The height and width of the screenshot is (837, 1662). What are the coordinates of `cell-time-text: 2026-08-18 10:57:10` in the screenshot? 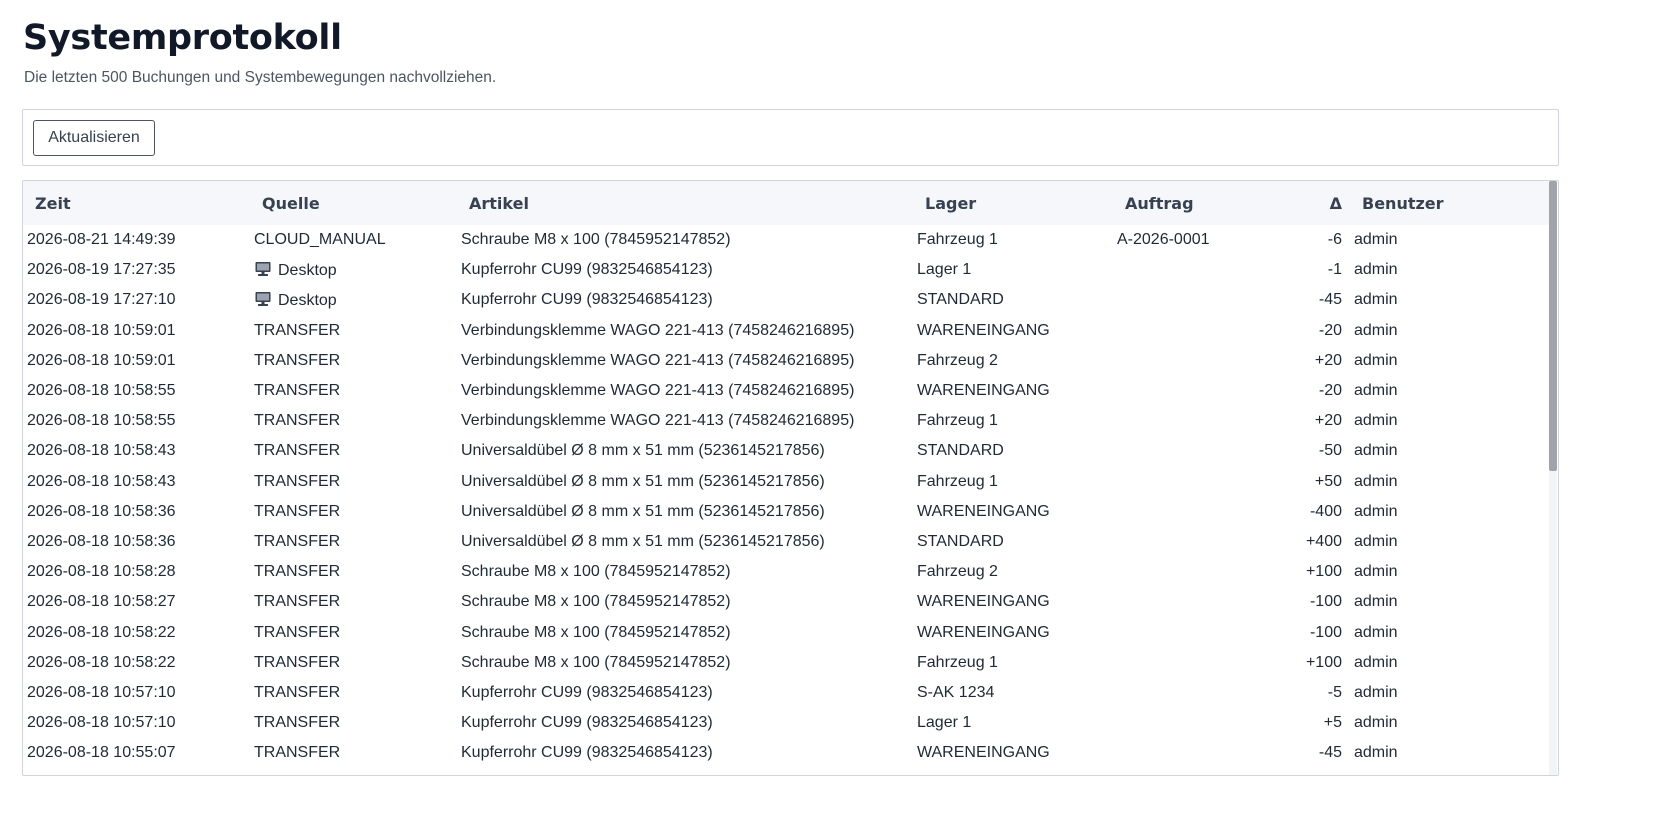 It's located at (101, 692).